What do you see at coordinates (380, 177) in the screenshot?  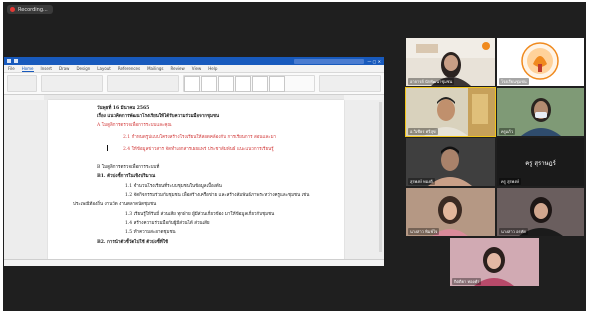 I see `vertical-scrollbar` at bounding box center [380, 177].